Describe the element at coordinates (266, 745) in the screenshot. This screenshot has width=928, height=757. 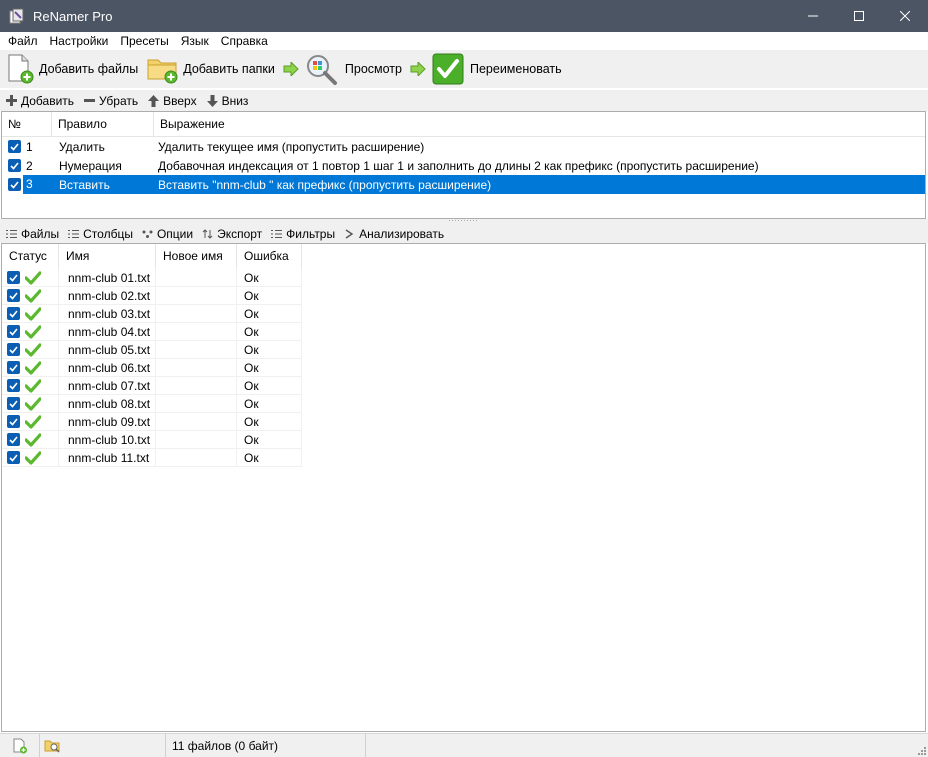
I see `file-count-status: 11 файлов (0 байт)` at that location.